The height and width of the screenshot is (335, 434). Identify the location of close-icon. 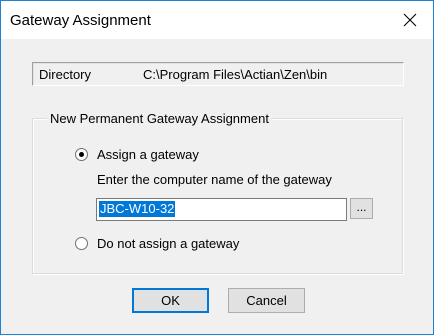
(410, 20).